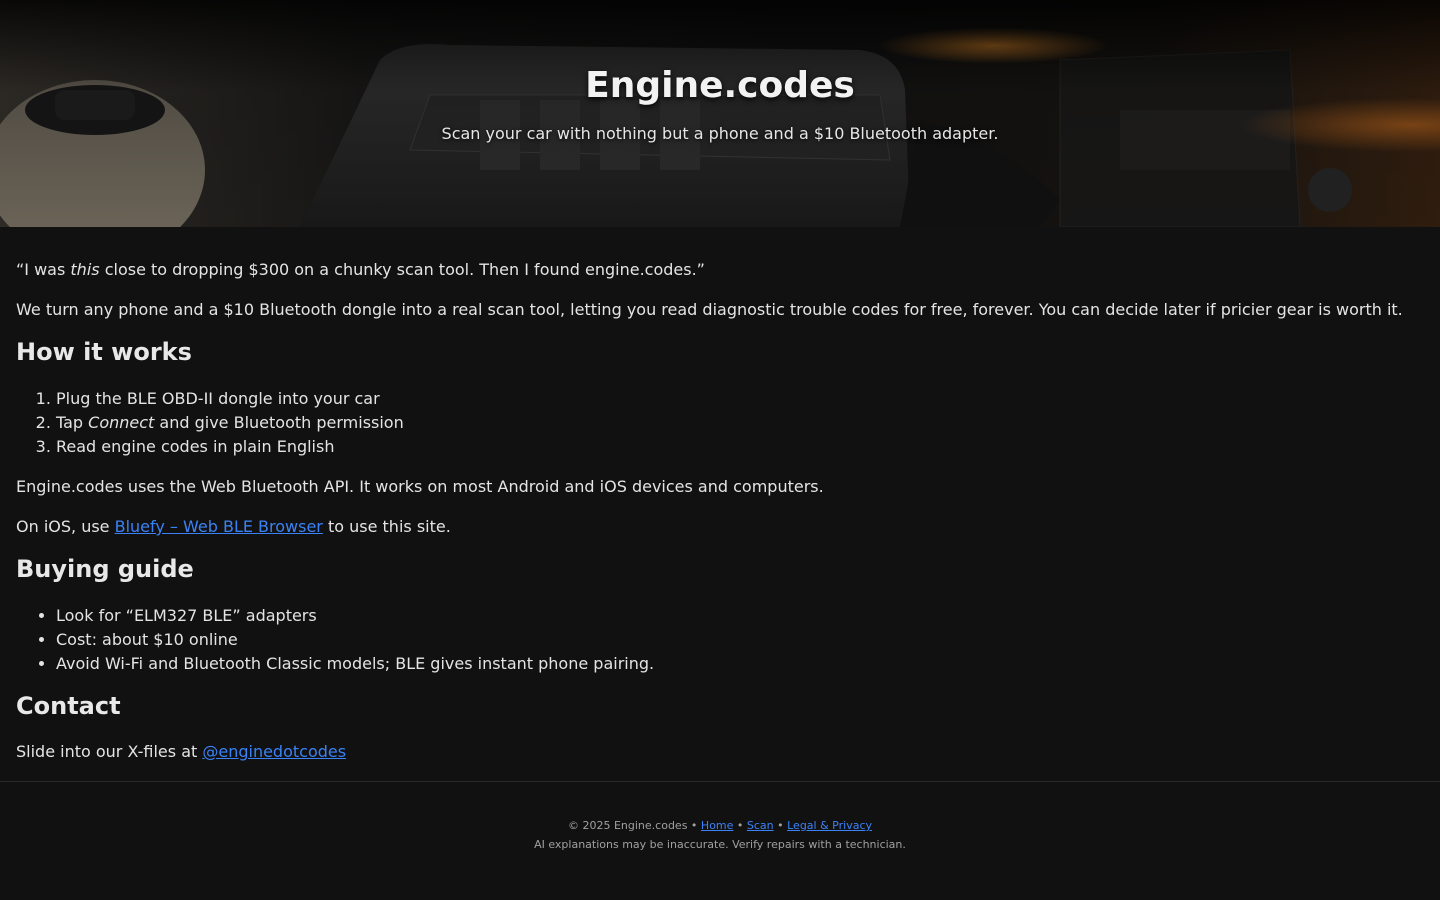  I want to click on footer-home-link: Home, so click(717, 825).